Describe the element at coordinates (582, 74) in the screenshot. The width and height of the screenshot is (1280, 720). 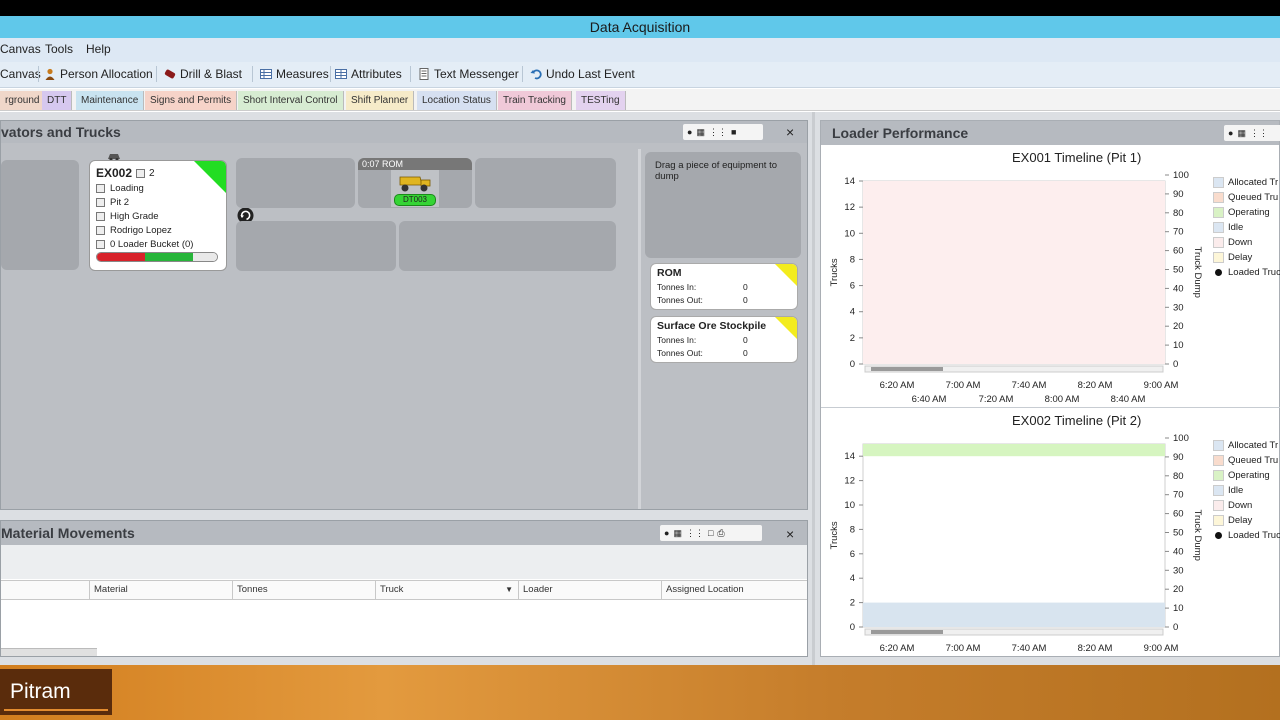
I see `undo-last-event-button: Undo Last Event` at that location.